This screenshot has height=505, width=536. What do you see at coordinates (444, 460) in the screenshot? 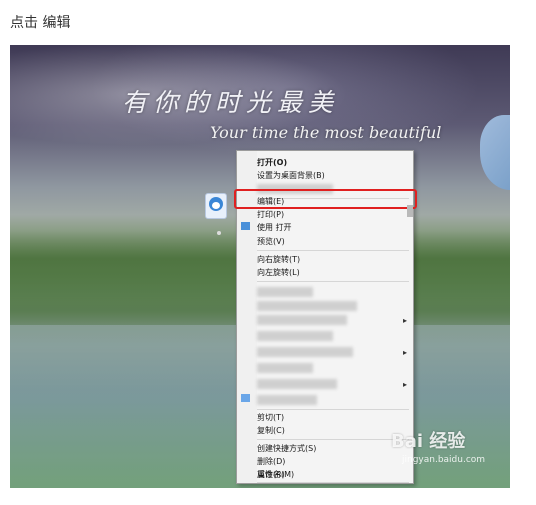
I see `baidu-watermark-url: jingyan.baidu.com` at bounding box center [444, 460].